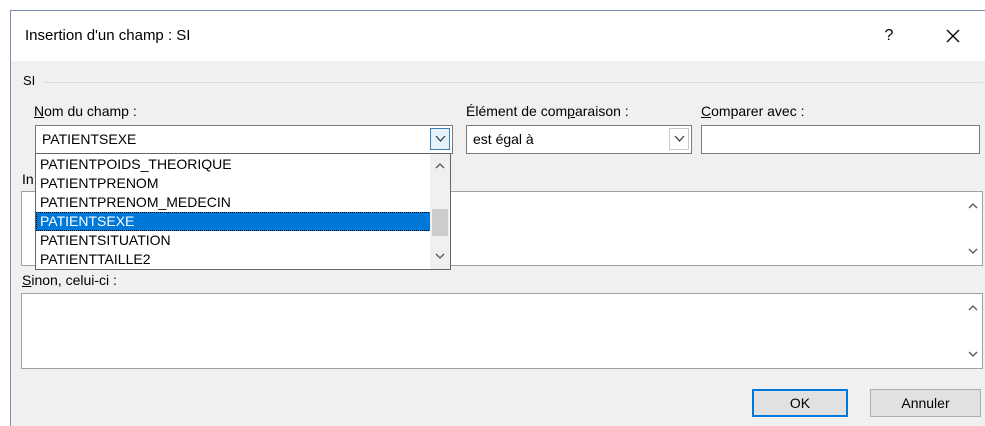  I want to click on list-item: PATIENTSITUATION, so click(233, 240).